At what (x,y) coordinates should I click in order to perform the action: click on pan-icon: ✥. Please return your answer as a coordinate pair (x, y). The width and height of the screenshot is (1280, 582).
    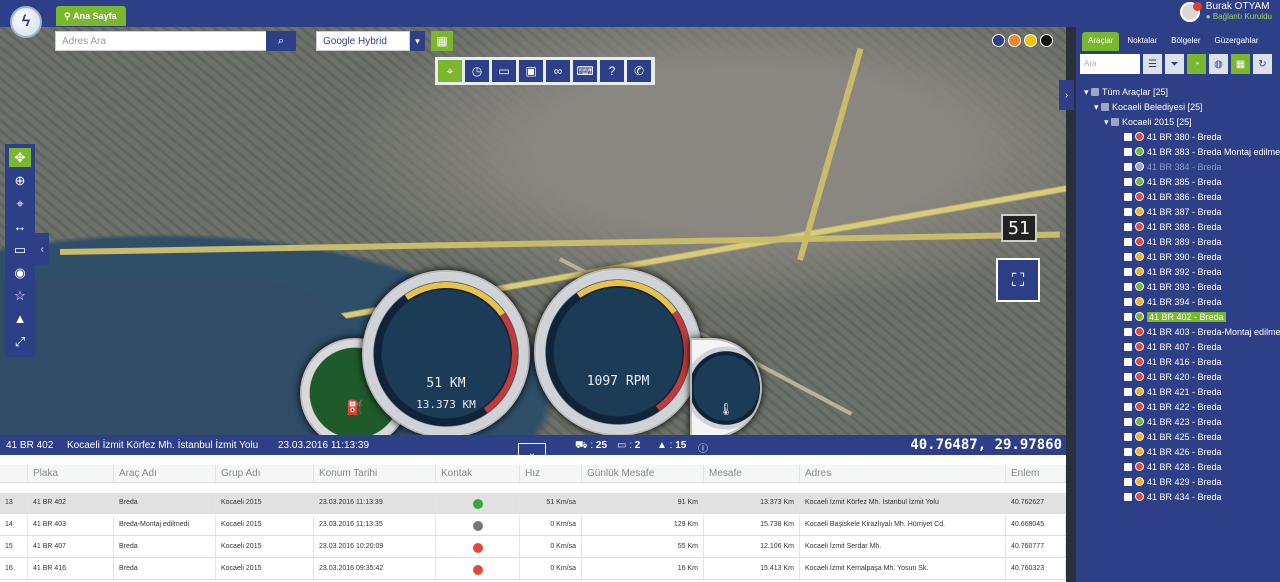
    Looking at the image, I should click on (20, 157).